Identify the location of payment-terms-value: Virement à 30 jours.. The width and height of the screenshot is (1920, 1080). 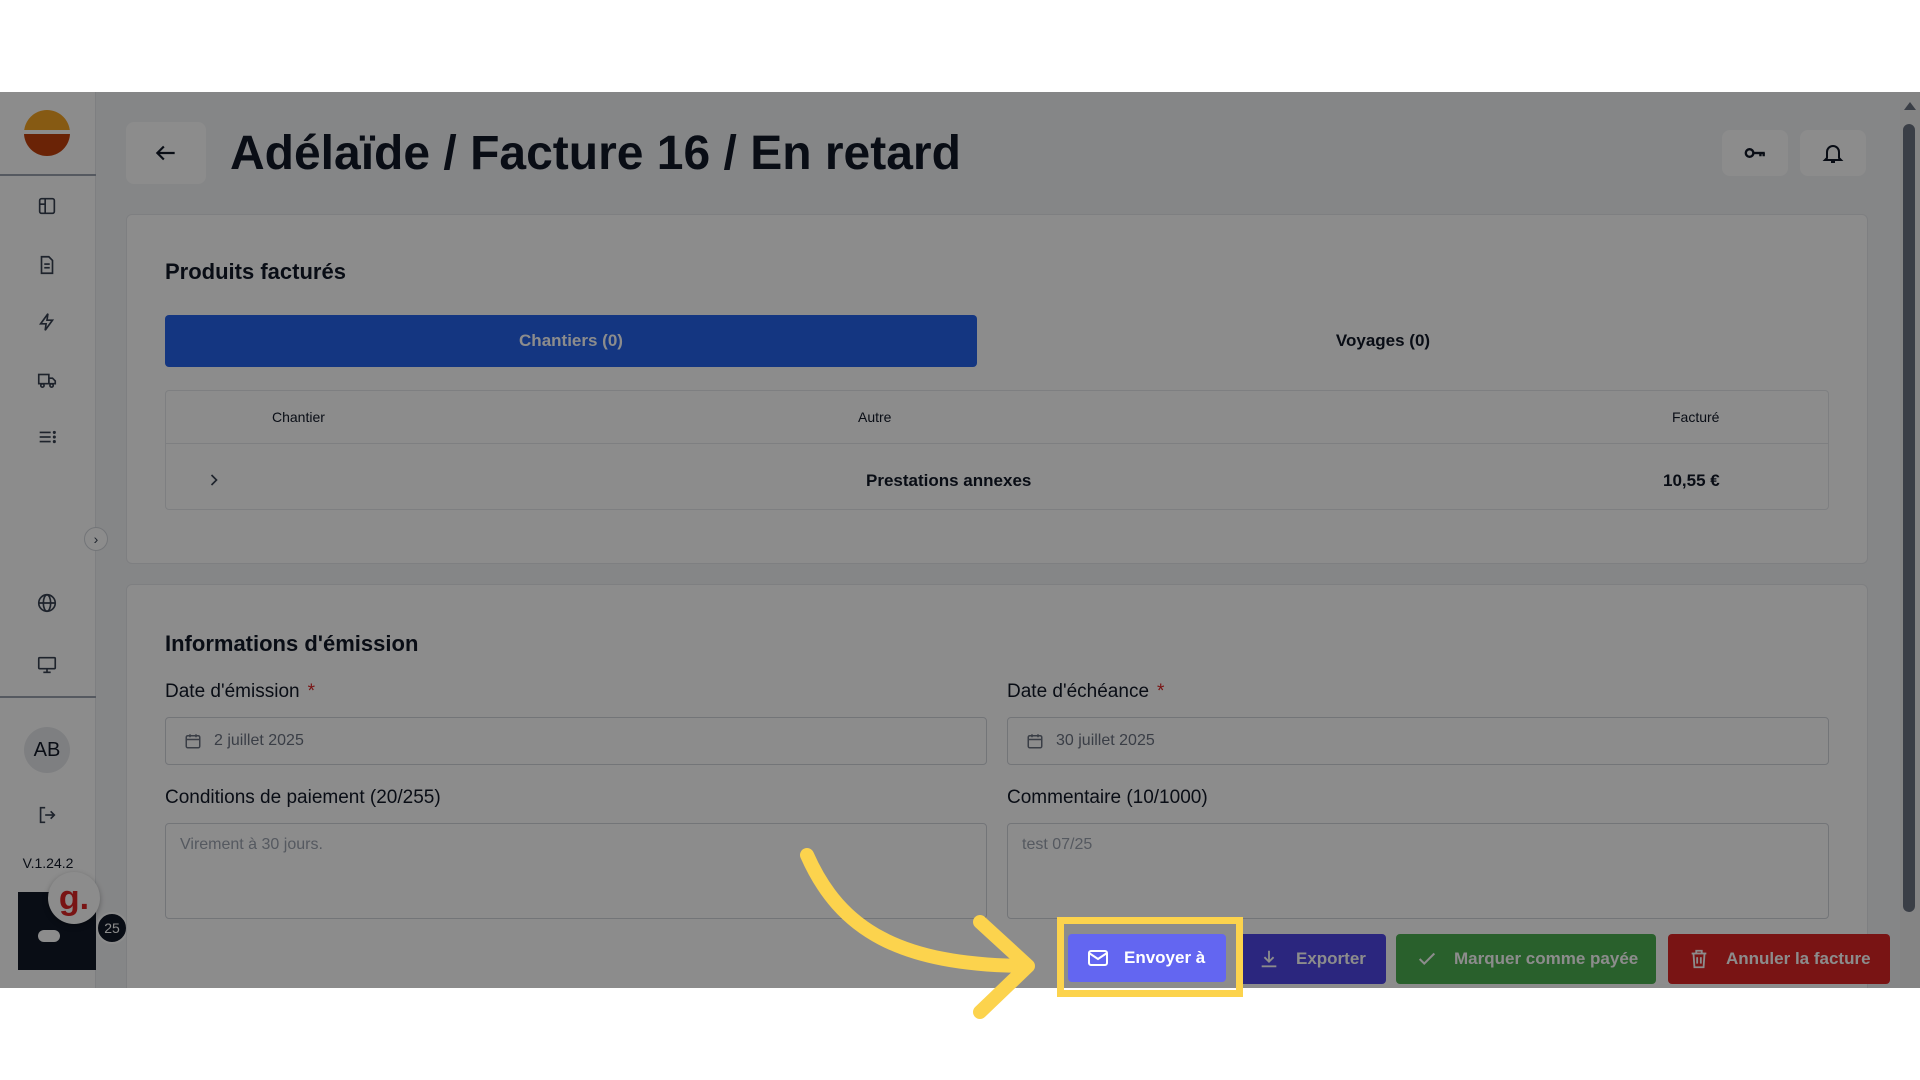
(251, 844).